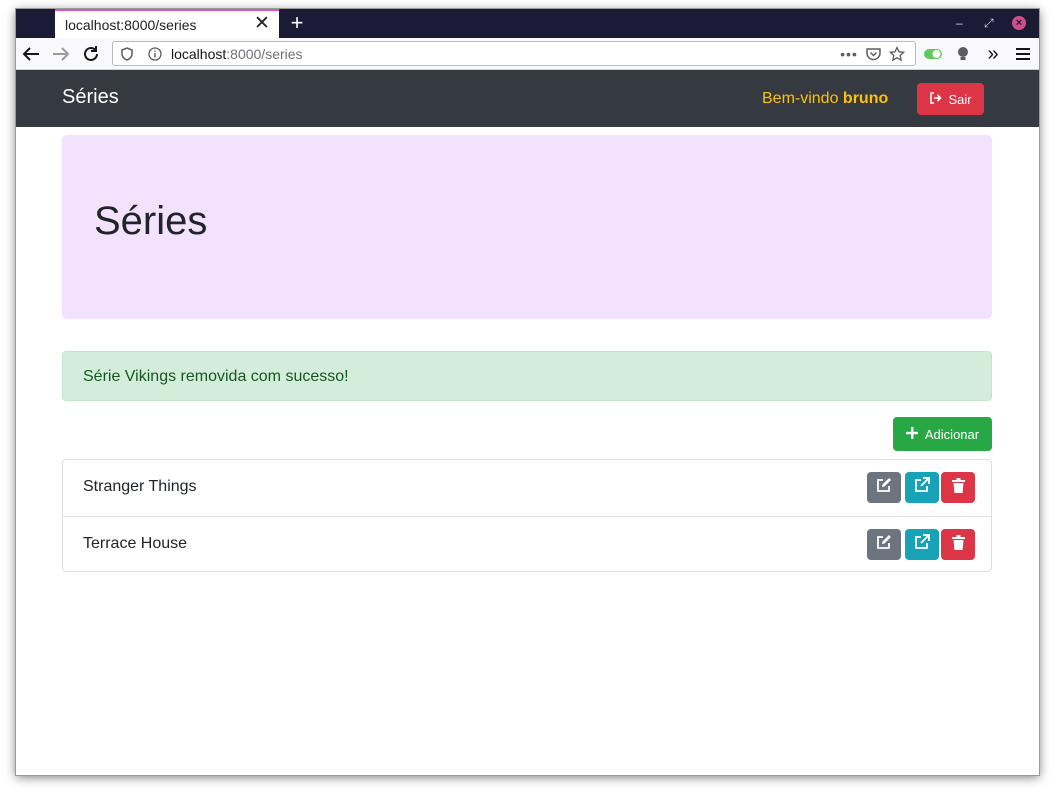  Describe the element at coordinates (216, 376) in the screenshot. I see `alert-message: Série Vikings removida com sucesso!` at that location.